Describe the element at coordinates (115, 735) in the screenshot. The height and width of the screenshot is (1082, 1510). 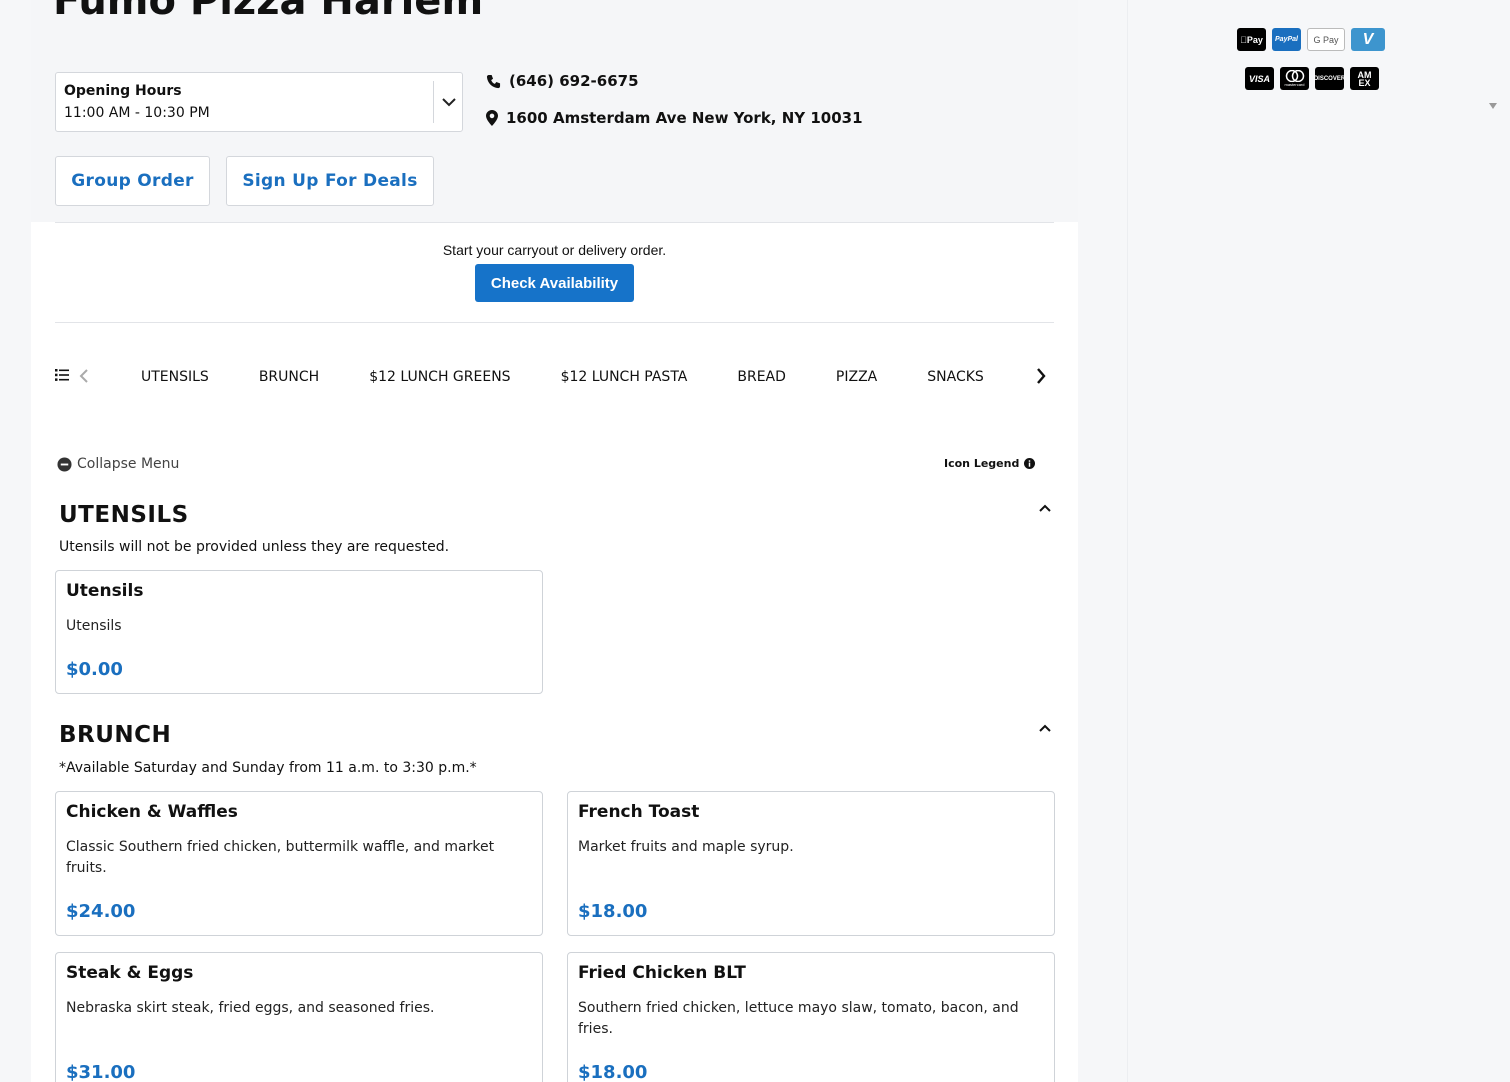
I see `section-title-brunch: BRUNCH` at that location.